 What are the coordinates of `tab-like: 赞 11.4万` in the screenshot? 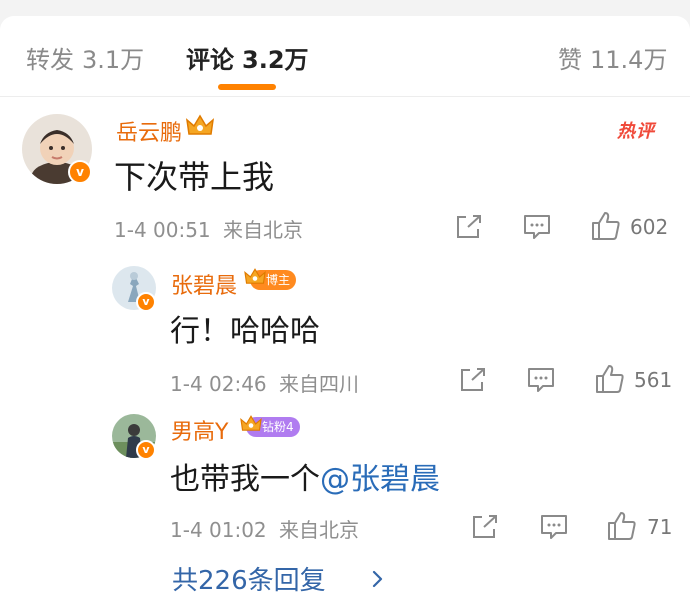 It's located at (612, 57).